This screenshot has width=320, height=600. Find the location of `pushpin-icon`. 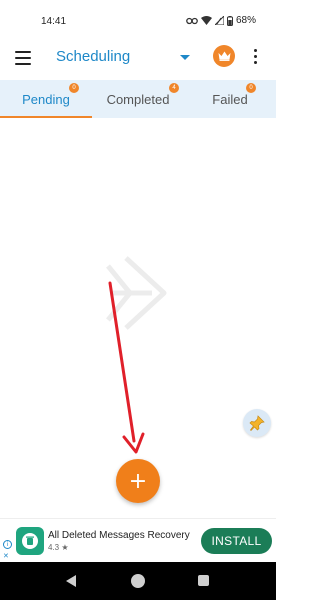

pushpin-icon is located at coordinates (257, 423).